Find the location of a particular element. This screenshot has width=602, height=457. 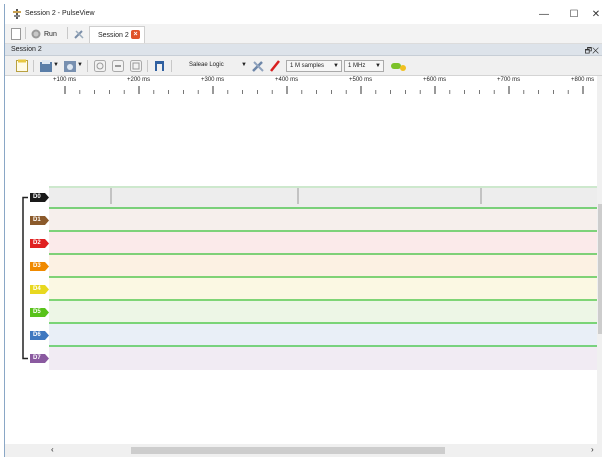

ruler-tick-label: +400 ms is located at coordinates (287, 80).